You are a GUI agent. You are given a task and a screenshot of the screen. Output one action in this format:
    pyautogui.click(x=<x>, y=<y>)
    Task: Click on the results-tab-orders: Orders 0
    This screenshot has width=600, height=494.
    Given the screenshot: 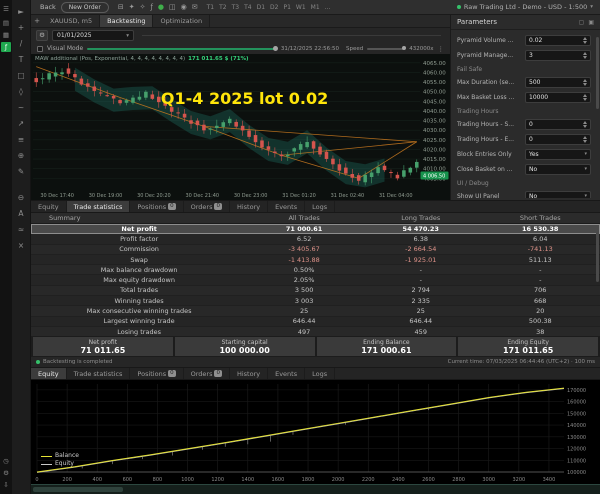 What is the action you would take?
    pyautogui.click(x=207, y=206)
    